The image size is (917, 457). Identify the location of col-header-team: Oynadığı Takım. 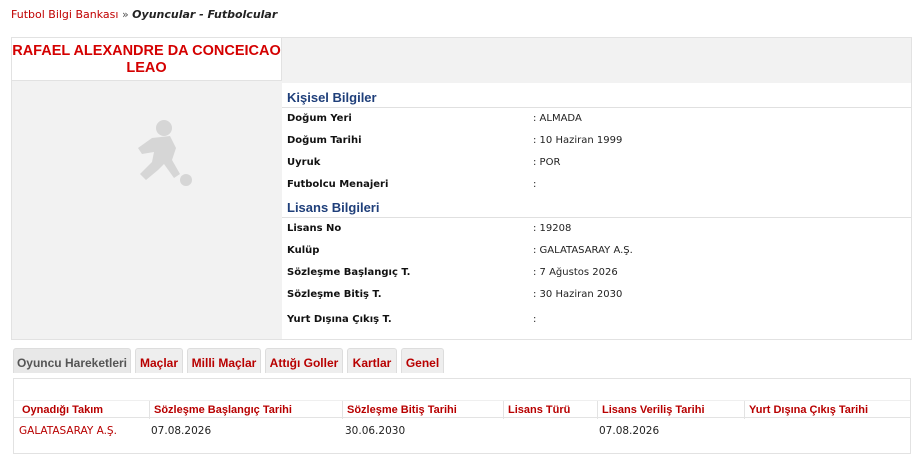
(63, 410).